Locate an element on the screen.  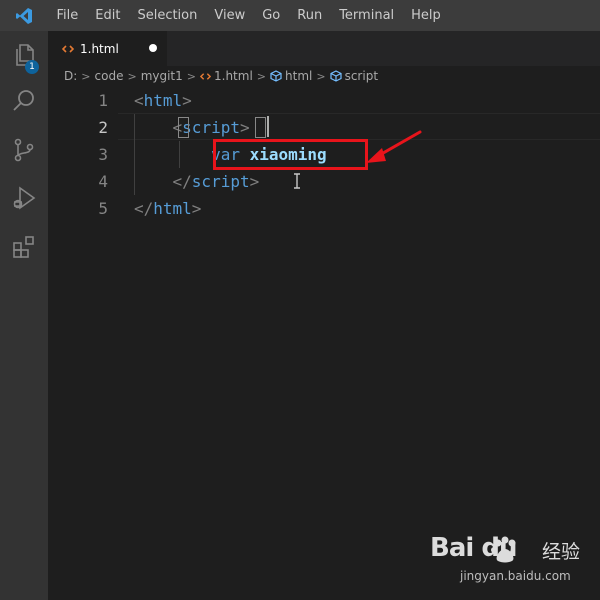
menu-run: Run is located at coordinates (310, 15).